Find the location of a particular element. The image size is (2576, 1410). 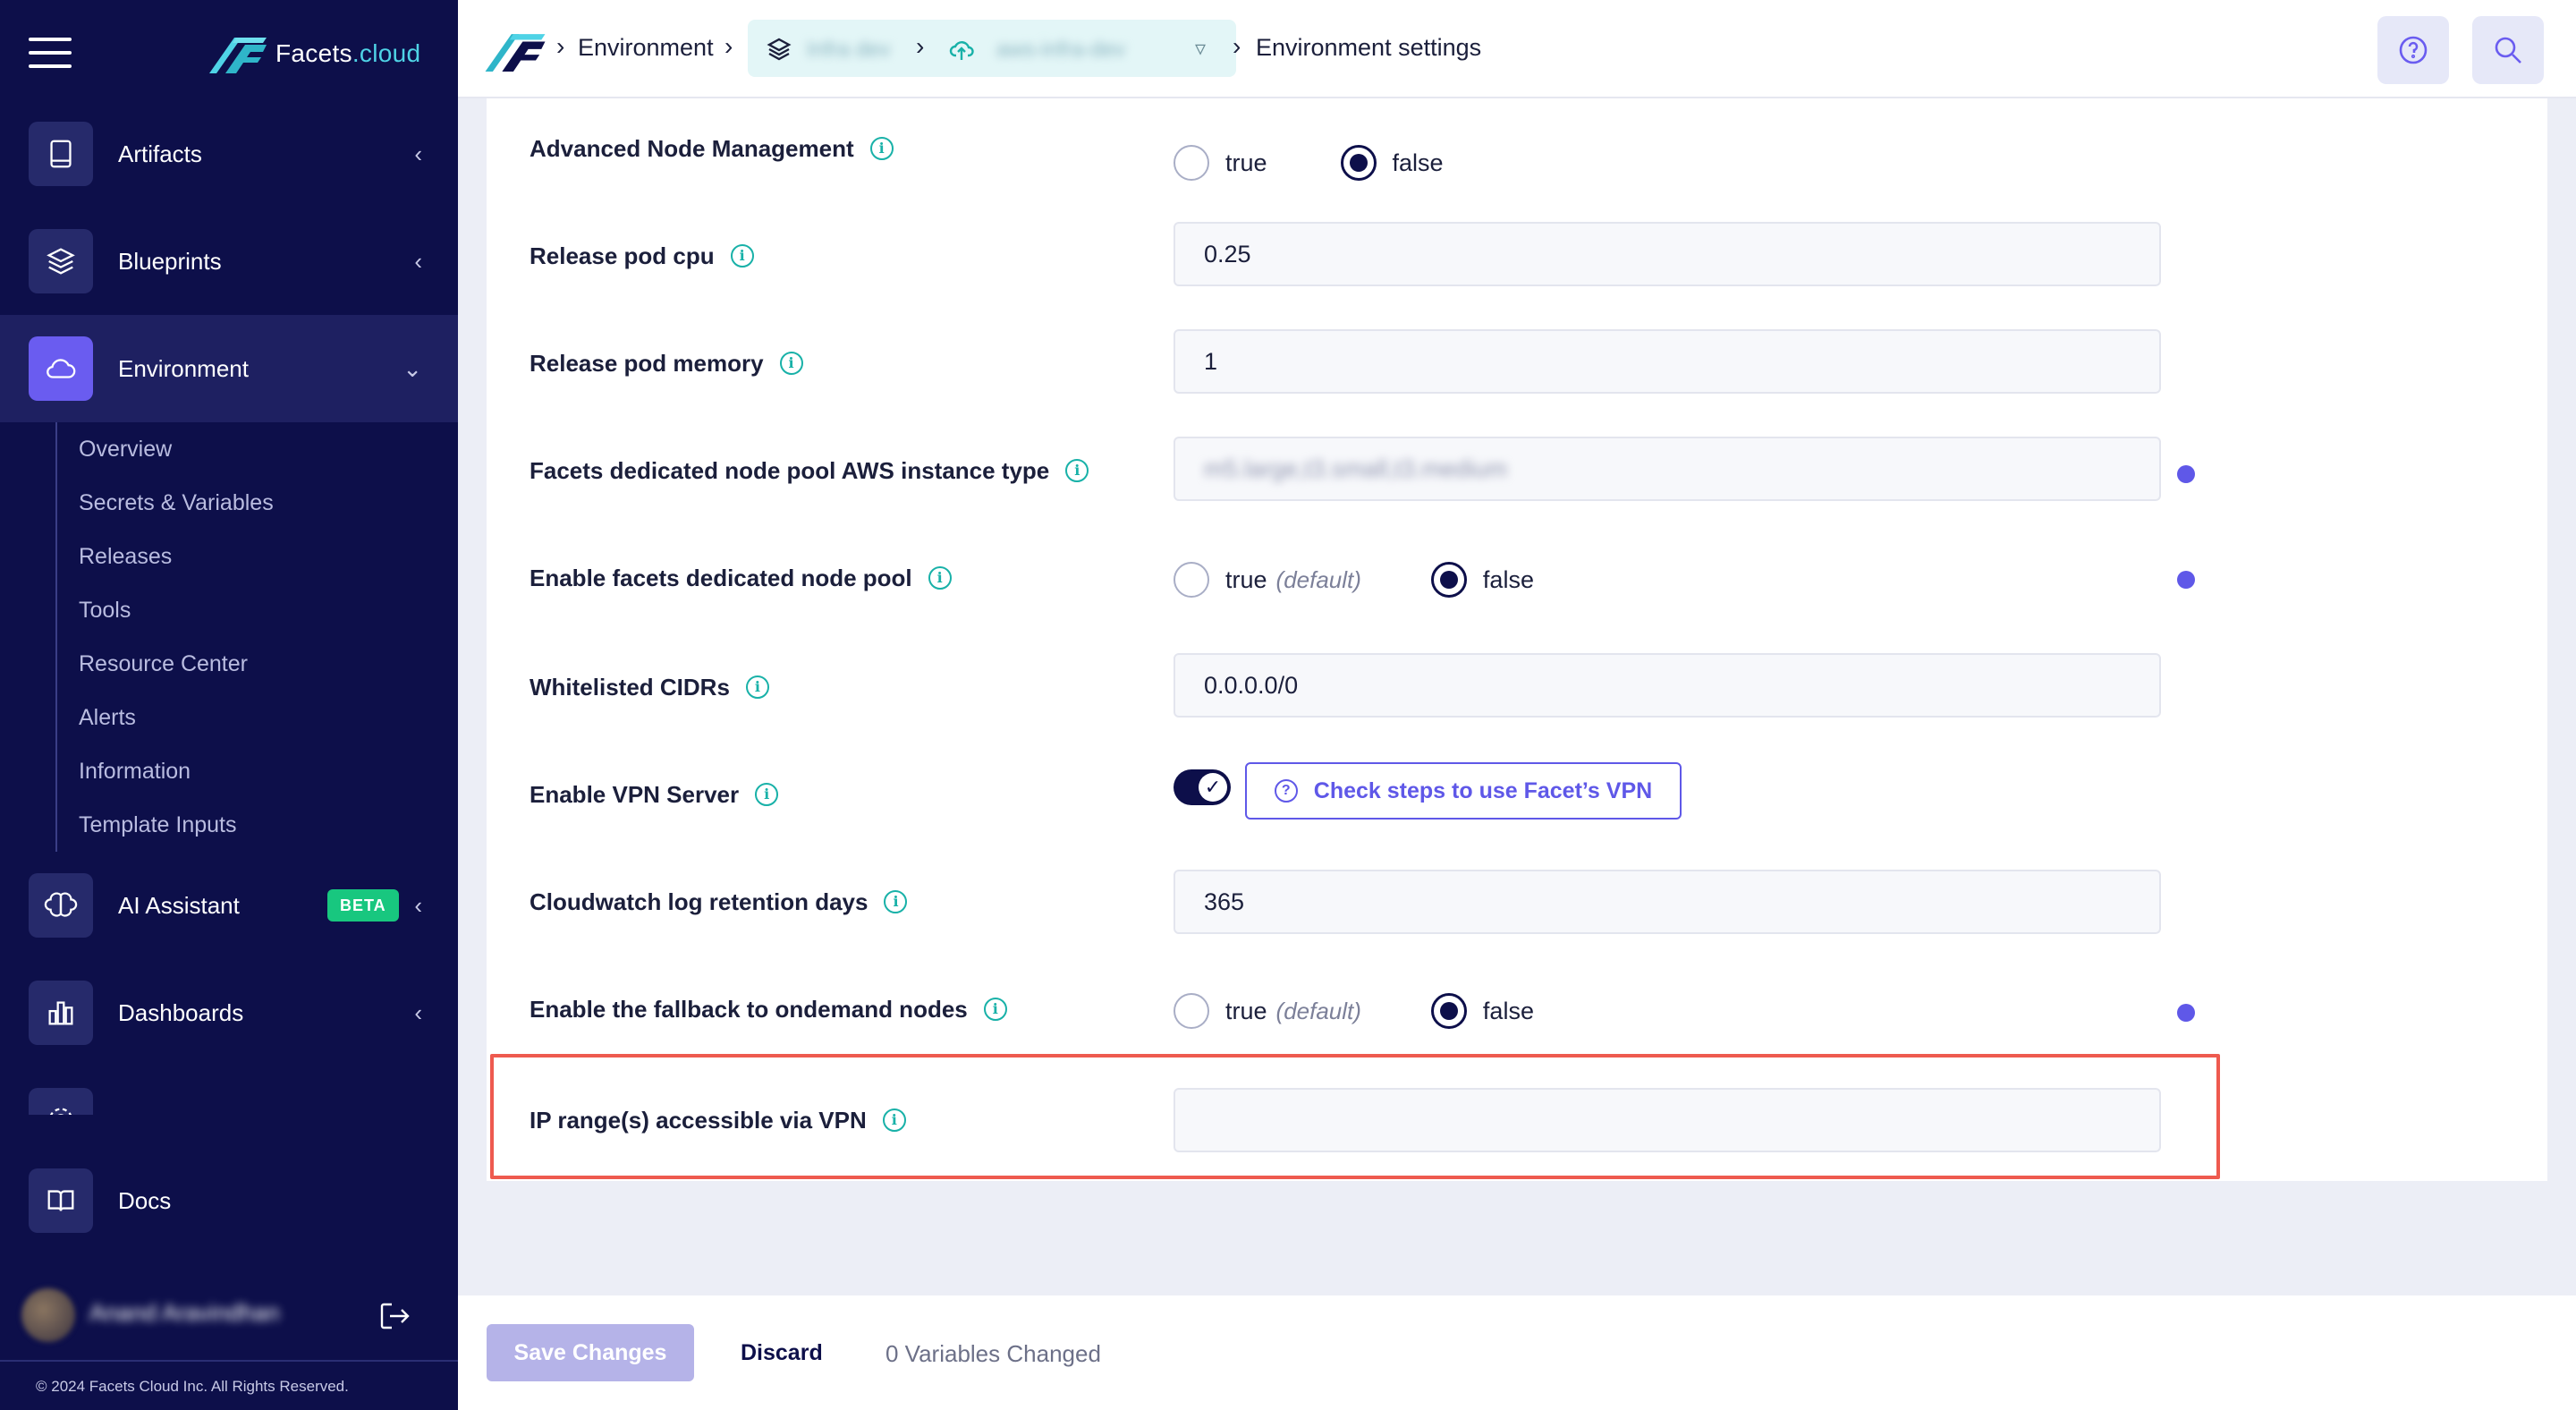

subnav-item-secrets-variables: Secrets & Variables is located at coordinates (253, 503).